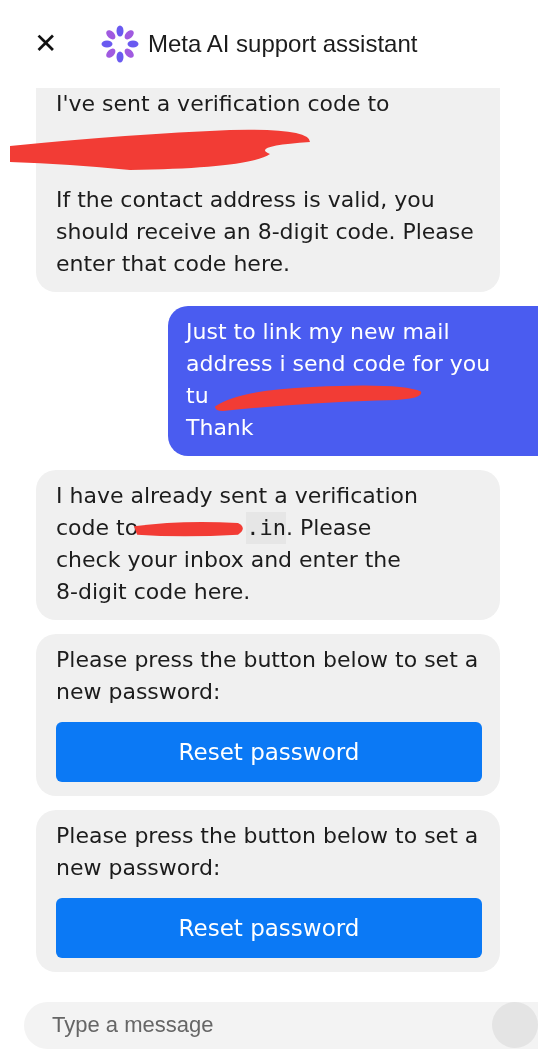 The width and height of the screenshot is (538, 1049). Describe the element at coordinates (328, 527) in the screenshot. I see `message-text: . Please` at that location.